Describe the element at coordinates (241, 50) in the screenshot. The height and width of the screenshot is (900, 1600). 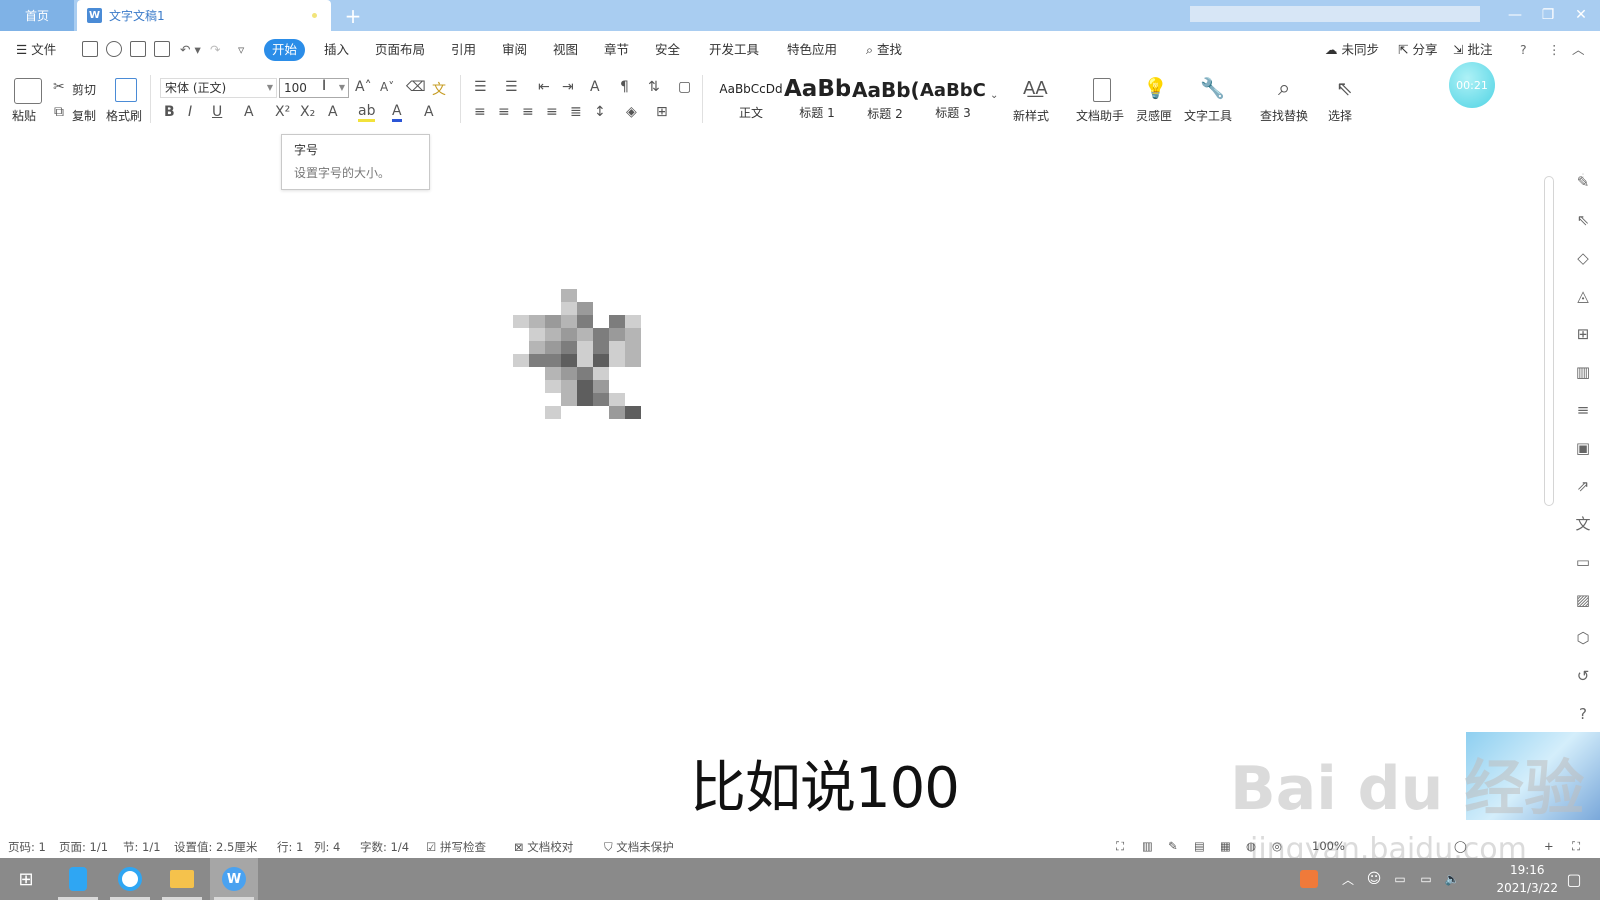
I see `quick-access-more: ▿` at that location.